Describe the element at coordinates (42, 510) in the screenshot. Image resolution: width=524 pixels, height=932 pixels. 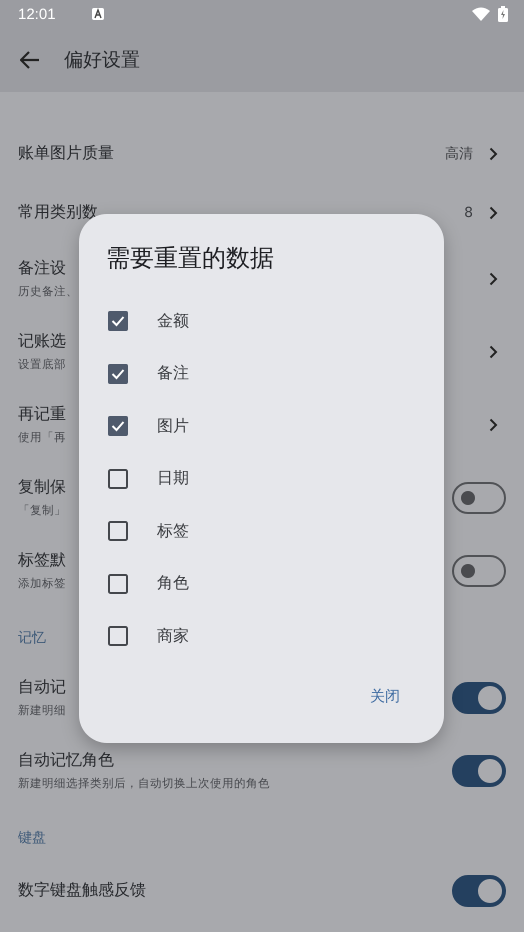
I see `setting-description: 「复制」` at that location.